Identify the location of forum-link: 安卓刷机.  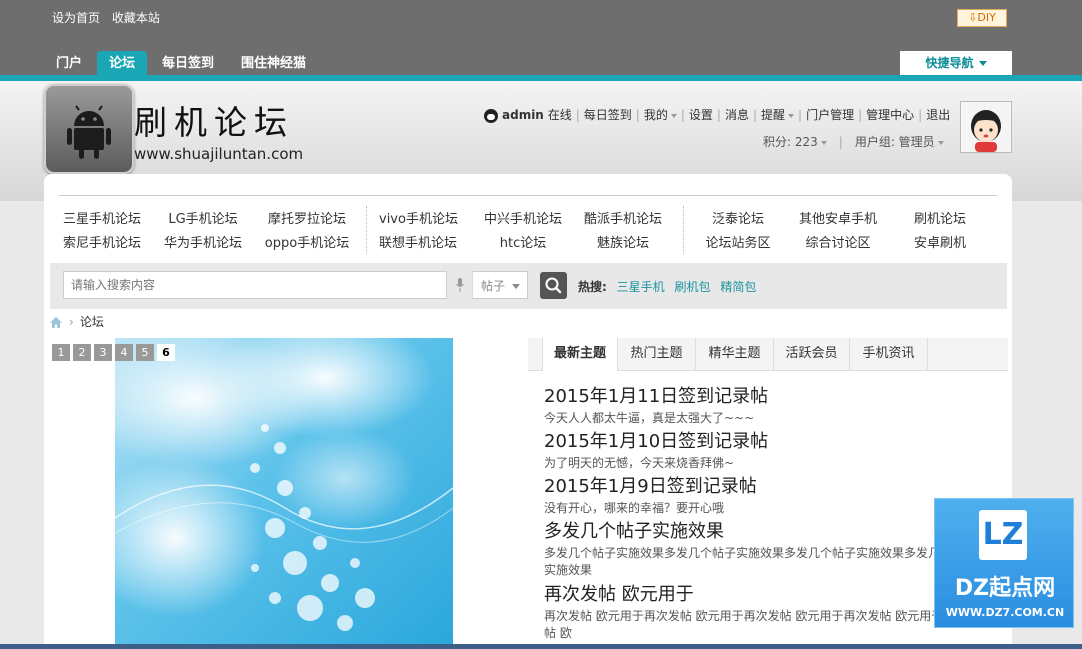
(940, 244).